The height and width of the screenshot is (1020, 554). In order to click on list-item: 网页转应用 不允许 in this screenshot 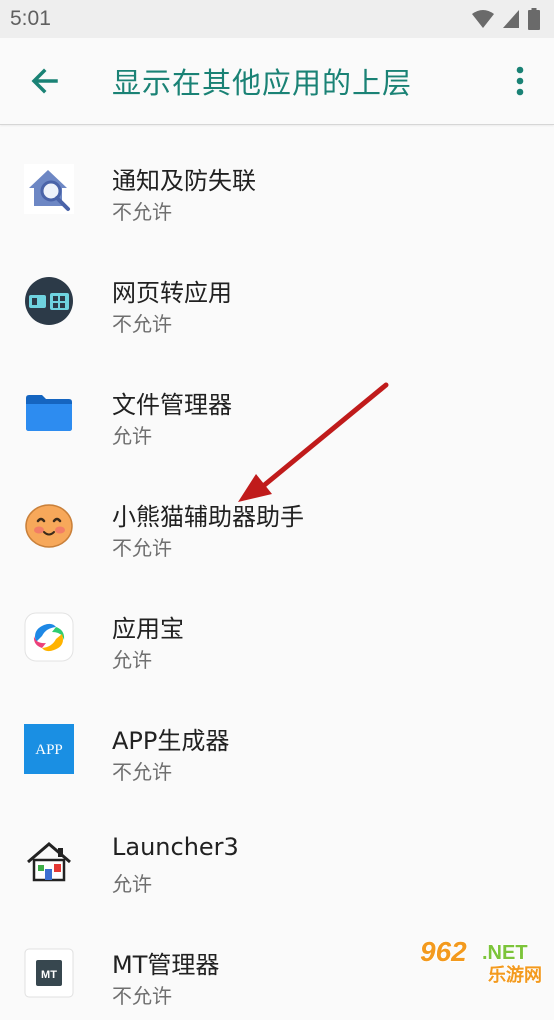, I will do `click(277, 292)`.